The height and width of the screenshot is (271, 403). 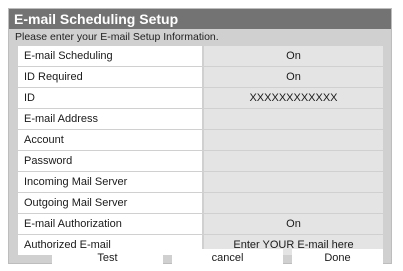 I want to click on email-scheduling-value: On, so click(x=293, y=56).